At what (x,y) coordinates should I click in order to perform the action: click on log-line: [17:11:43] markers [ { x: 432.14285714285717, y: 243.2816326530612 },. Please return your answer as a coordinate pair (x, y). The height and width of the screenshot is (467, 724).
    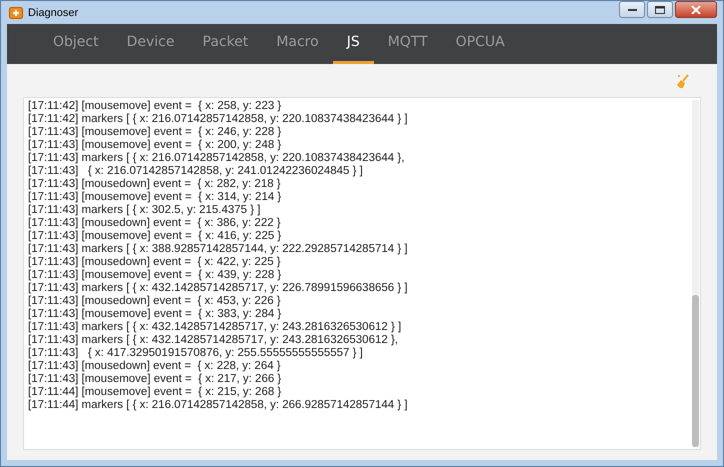
    Looking at the image, I should click on (213, 340).